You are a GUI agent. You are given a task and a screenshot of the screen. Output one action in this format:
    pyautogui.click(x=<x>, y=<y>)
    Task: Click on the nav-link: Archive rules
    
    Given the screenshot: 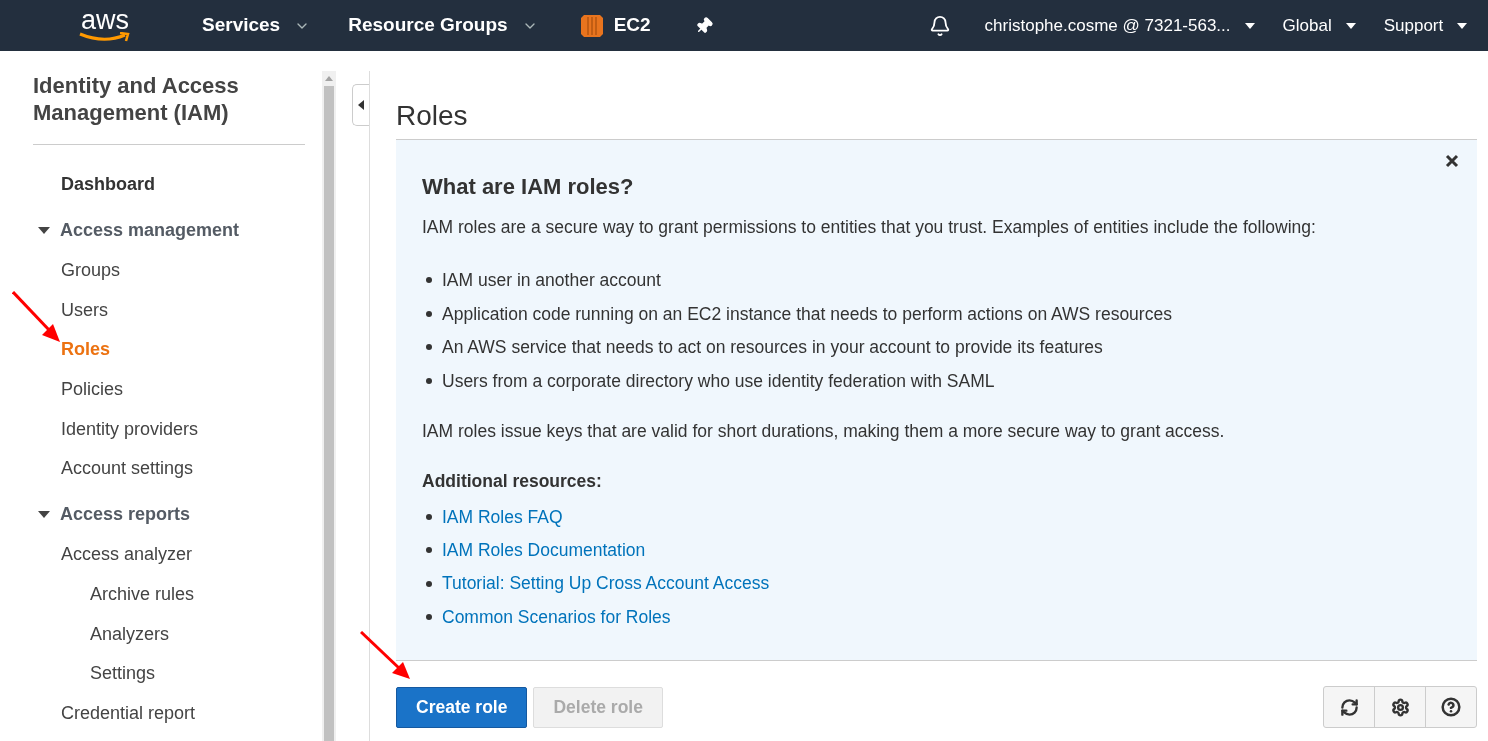 What is the action you would take?
    pyautogui.click(x=142, y=594)
    